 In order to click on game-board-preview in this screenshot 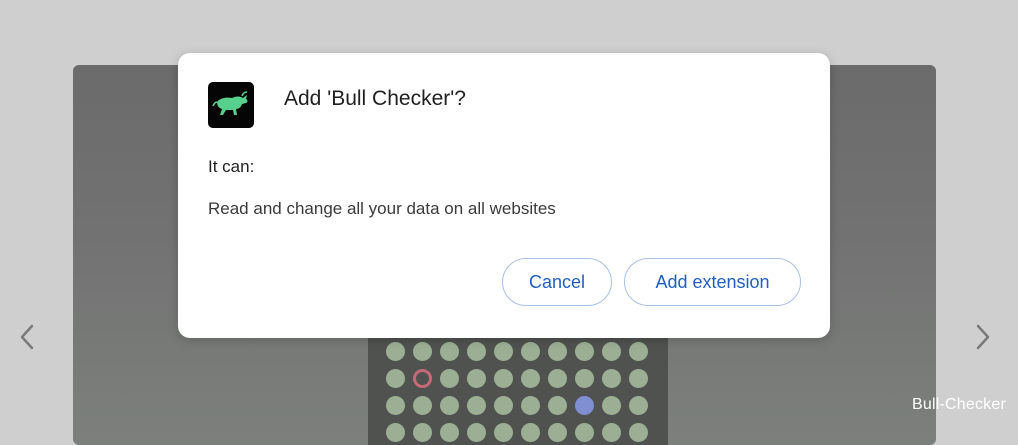, I will do `click(518, 391)`.